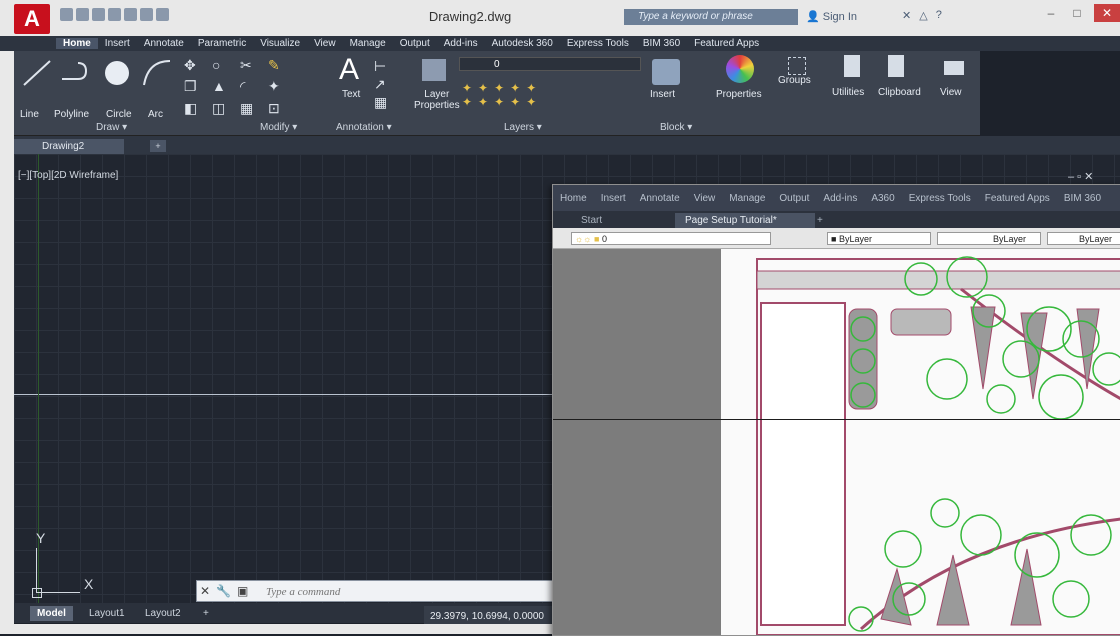 Image resolution: width=1120 pixels, height=636 pixels. What do you see at coordinates (523, 127) in the screenshot?
I see `layers-panel-title: Layers ▾` at bounding box center [523, 127].